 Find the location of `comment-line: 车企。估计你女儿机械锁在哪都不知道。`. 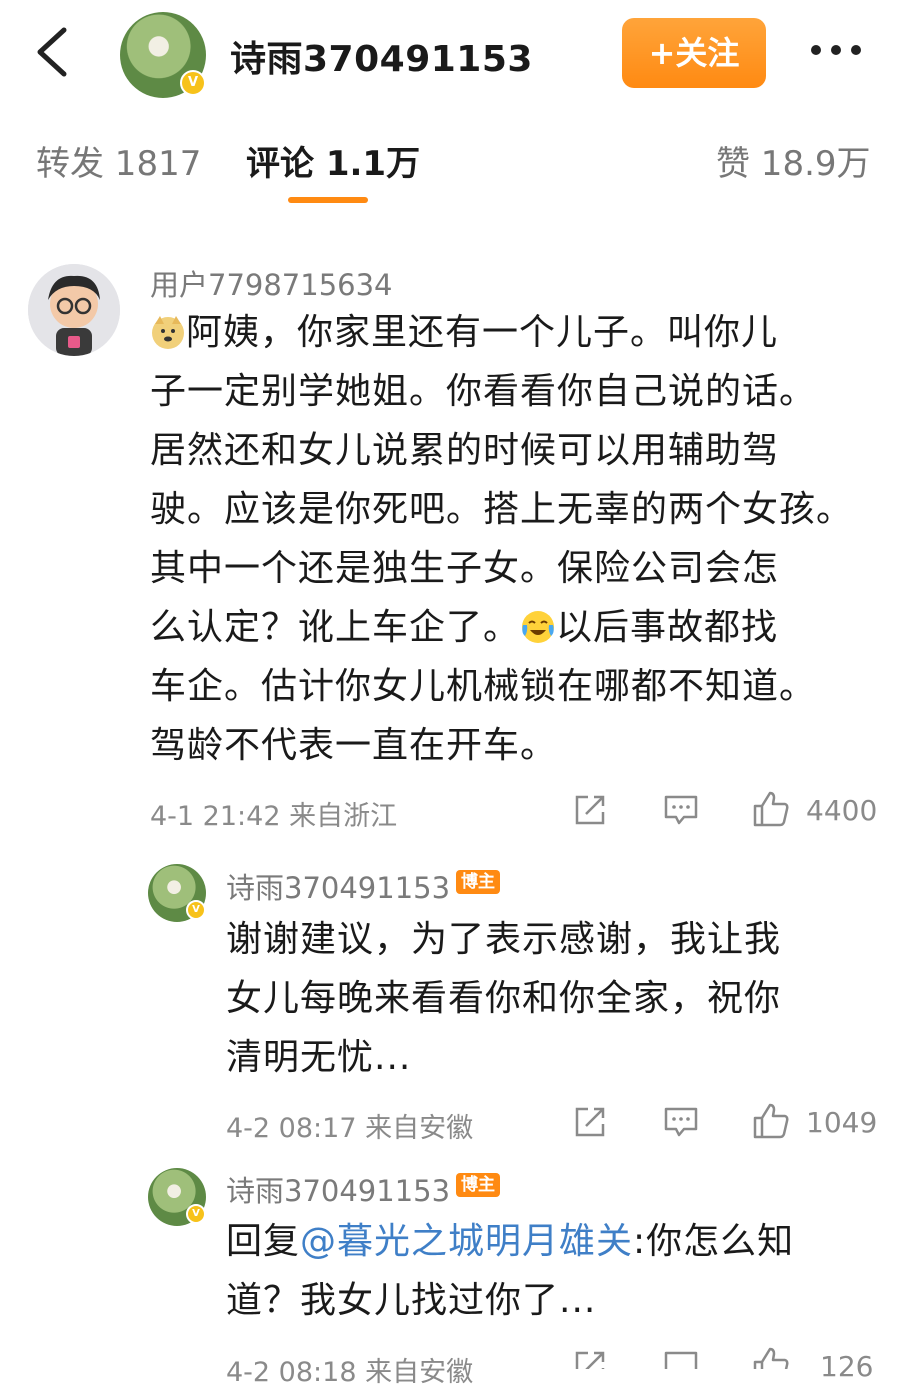

comment-line: 车企。估计你女儿机械锁在哪都不知道。 is located at coordinates (483, 686).